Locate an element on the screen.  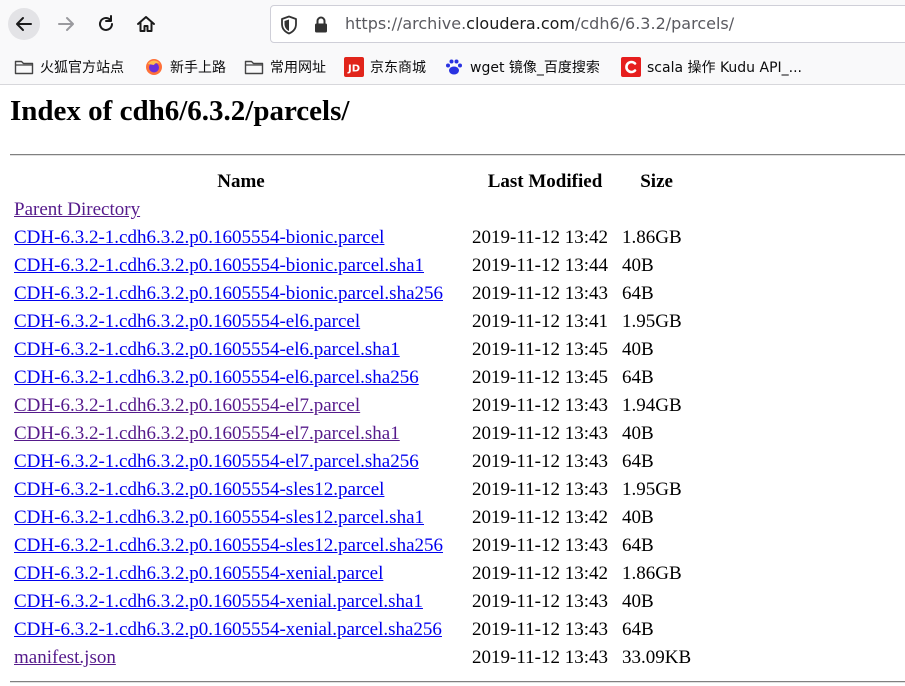
bookmark-jd: JD 京东商城 is located at coordinates (385, 67).